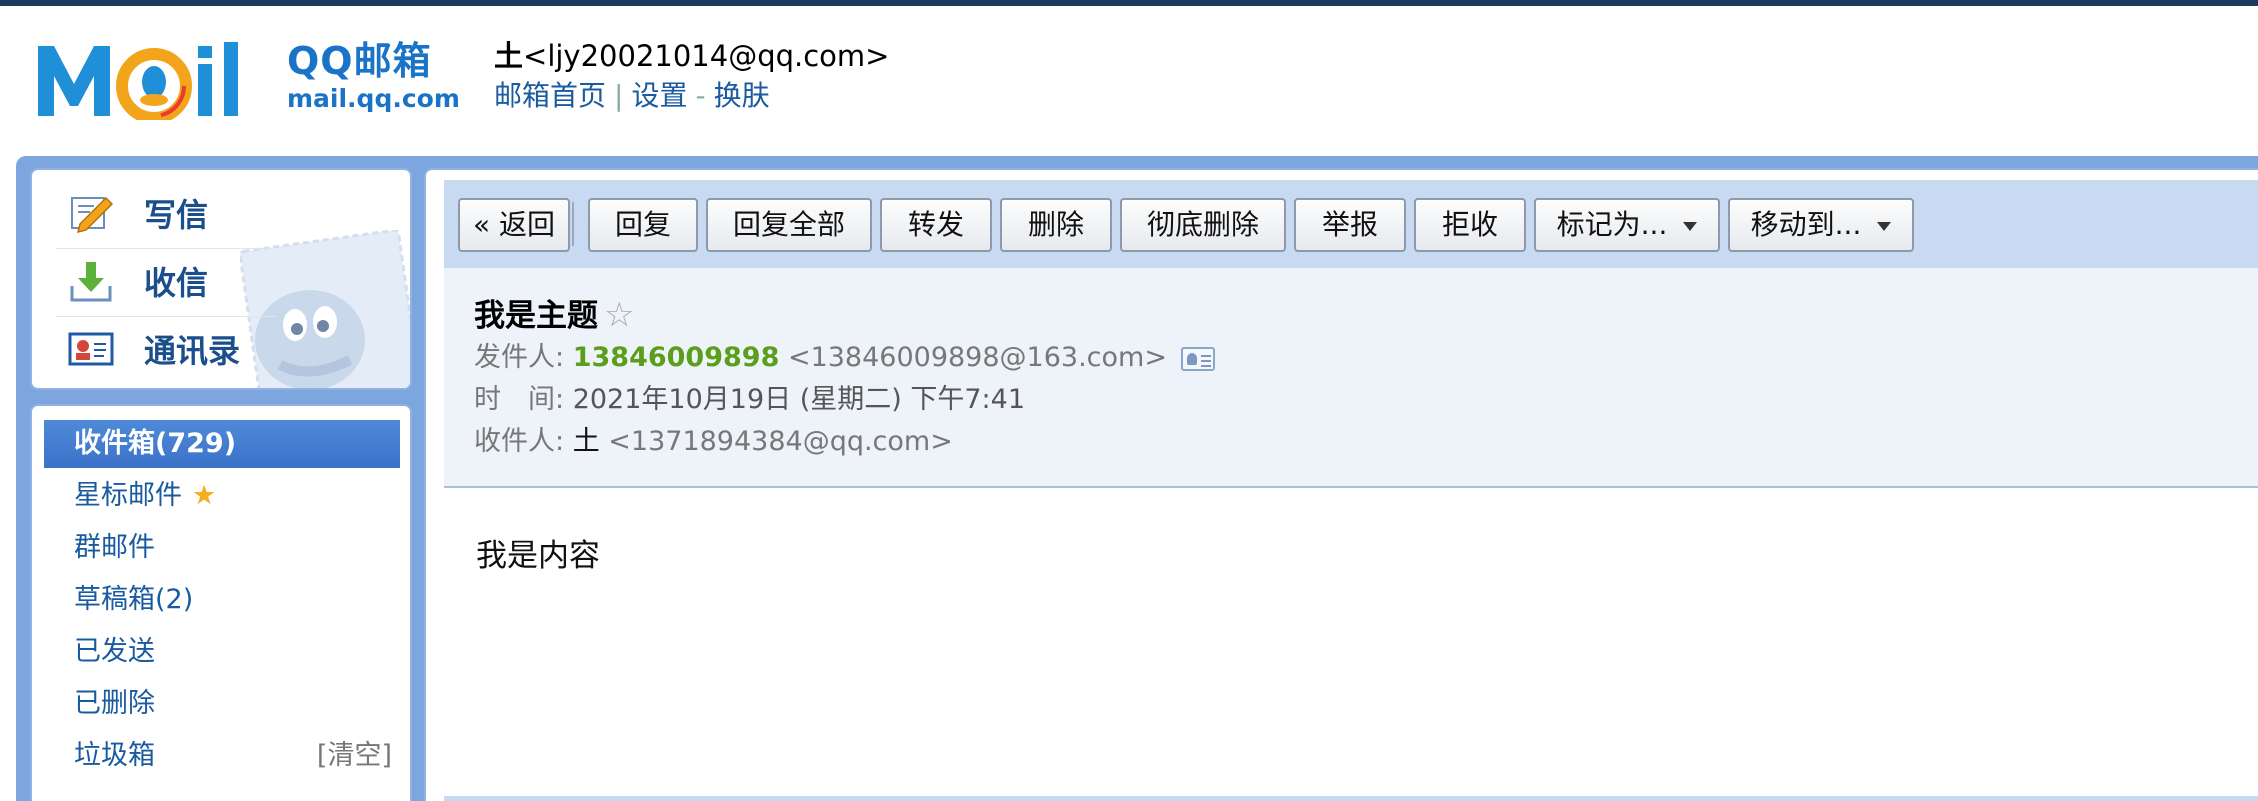 This screenshot has width=2258, height=801. I want to click on message-subject: 我是主题 ☆, so click(554, 312).